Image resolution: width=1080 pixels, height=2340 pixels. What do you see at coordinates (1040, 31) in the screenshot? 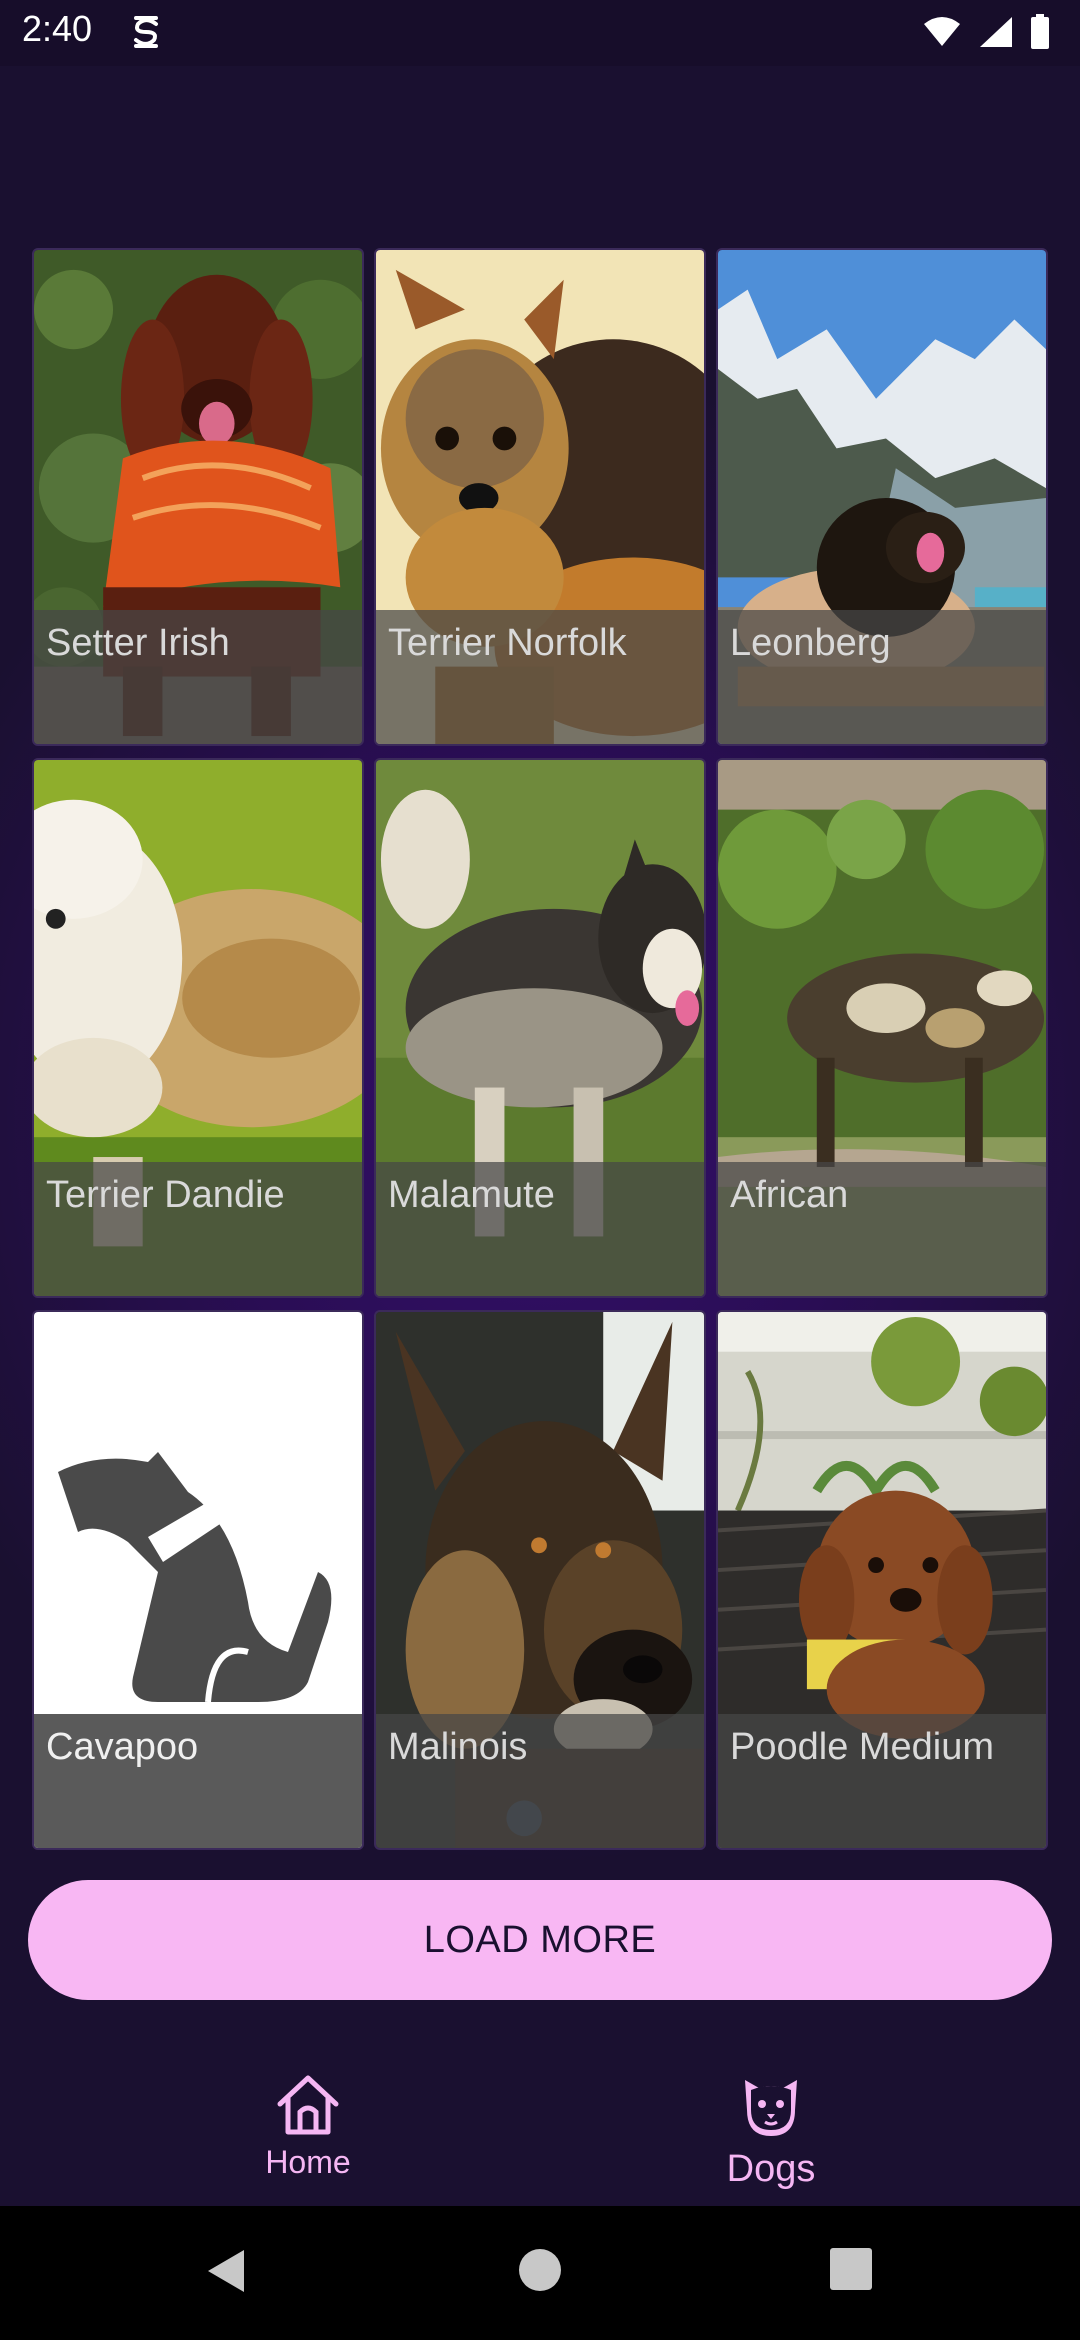
I see `battery-icon` at bounding box center [1040, 31].